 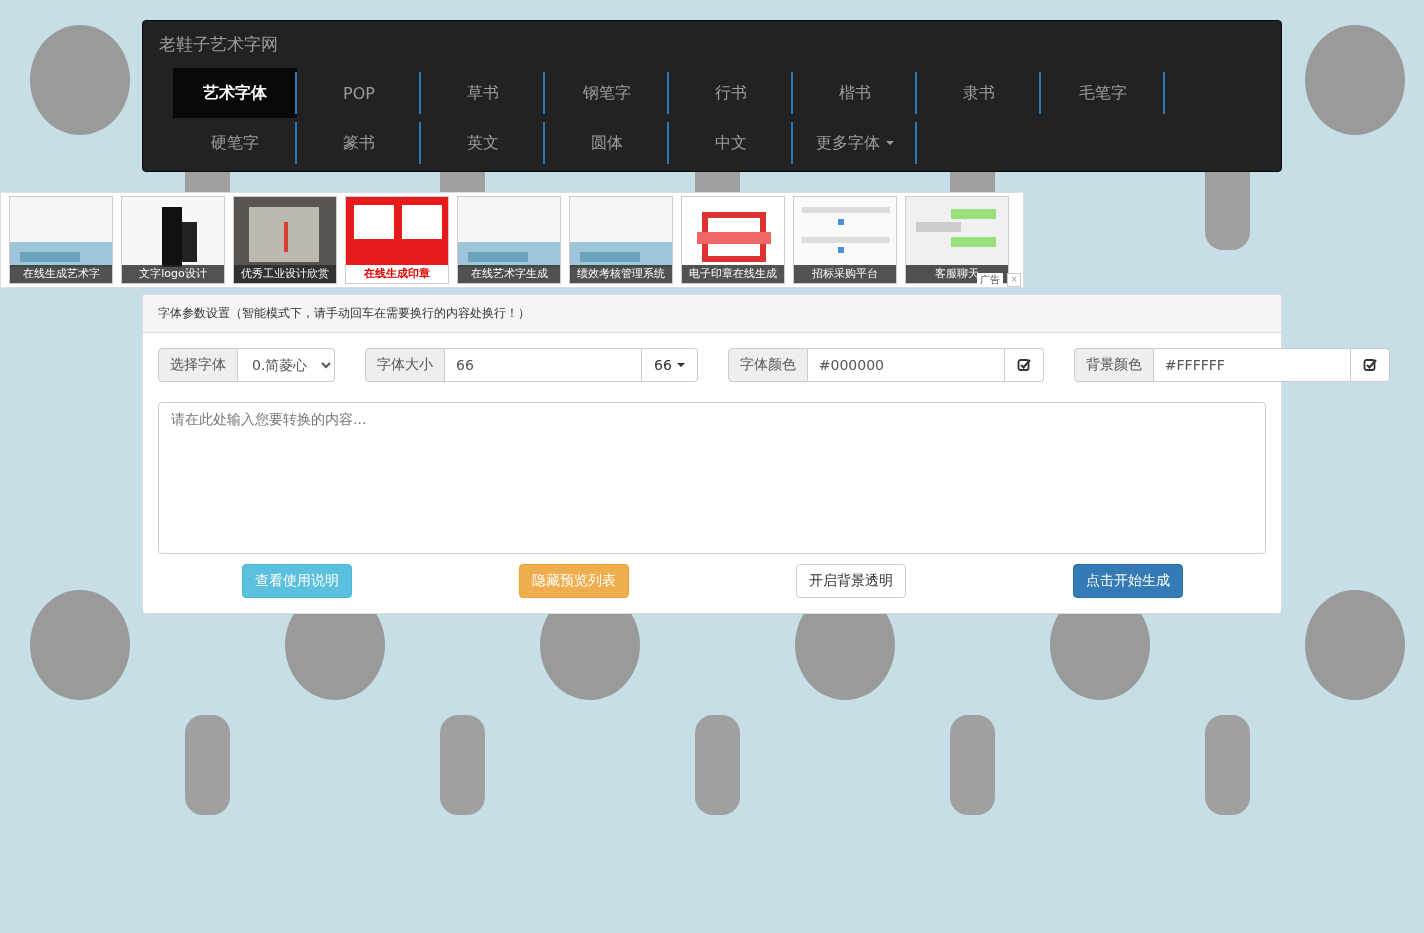 What do you see at coordinates (733, 240) in the screenshot?
I see `ad-tile: 电子印章在线生成` at bounding box center [733, 240].